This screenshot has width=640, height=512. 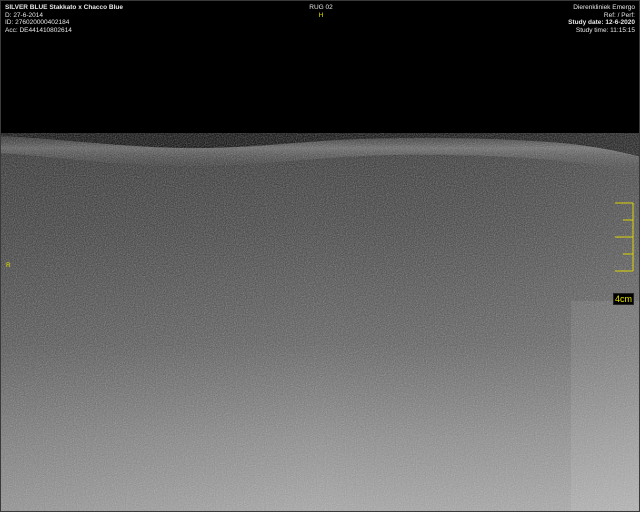 I want to click on patient-id-row: ID: 276020000402184, so click(x=37, y=22).